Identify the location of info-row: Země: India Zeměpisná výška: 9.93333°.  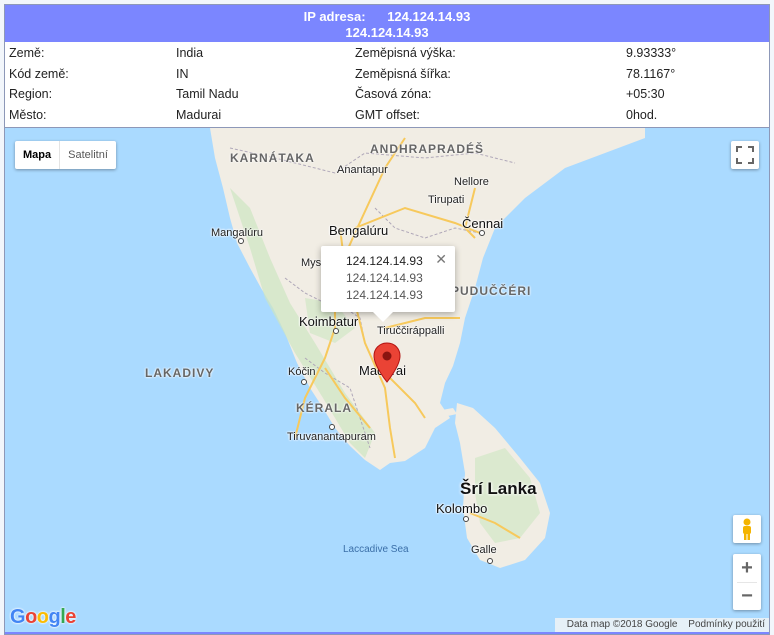
(387, 53).